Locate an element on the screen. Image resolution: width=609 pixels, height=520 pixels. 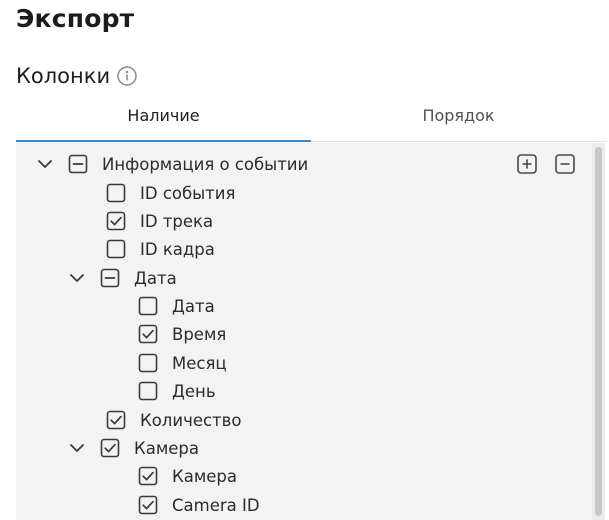
plus-square-icon is located at coordinates (527, 164).